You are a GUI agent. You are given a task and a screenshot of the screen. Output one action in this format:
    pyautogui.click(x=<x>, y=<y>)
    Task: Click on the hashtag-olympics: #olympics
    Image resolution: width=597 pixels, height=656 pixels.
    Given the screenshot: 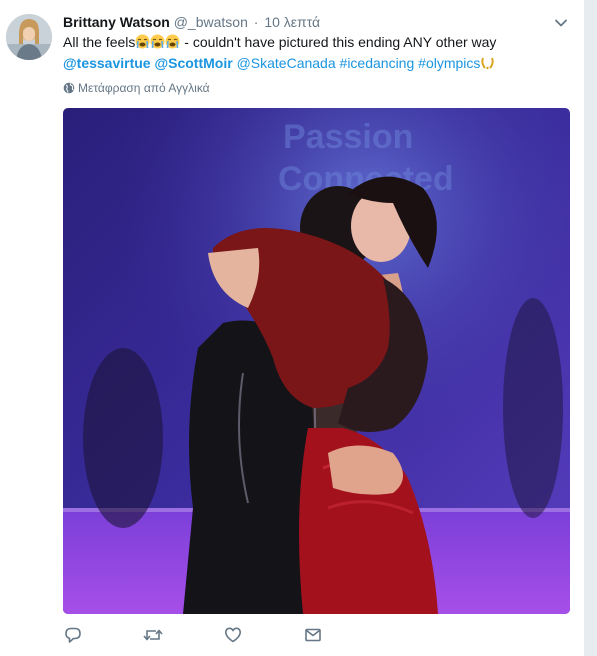 What is the action you would take?
    pyautogui.click(x=449, y=63)
    